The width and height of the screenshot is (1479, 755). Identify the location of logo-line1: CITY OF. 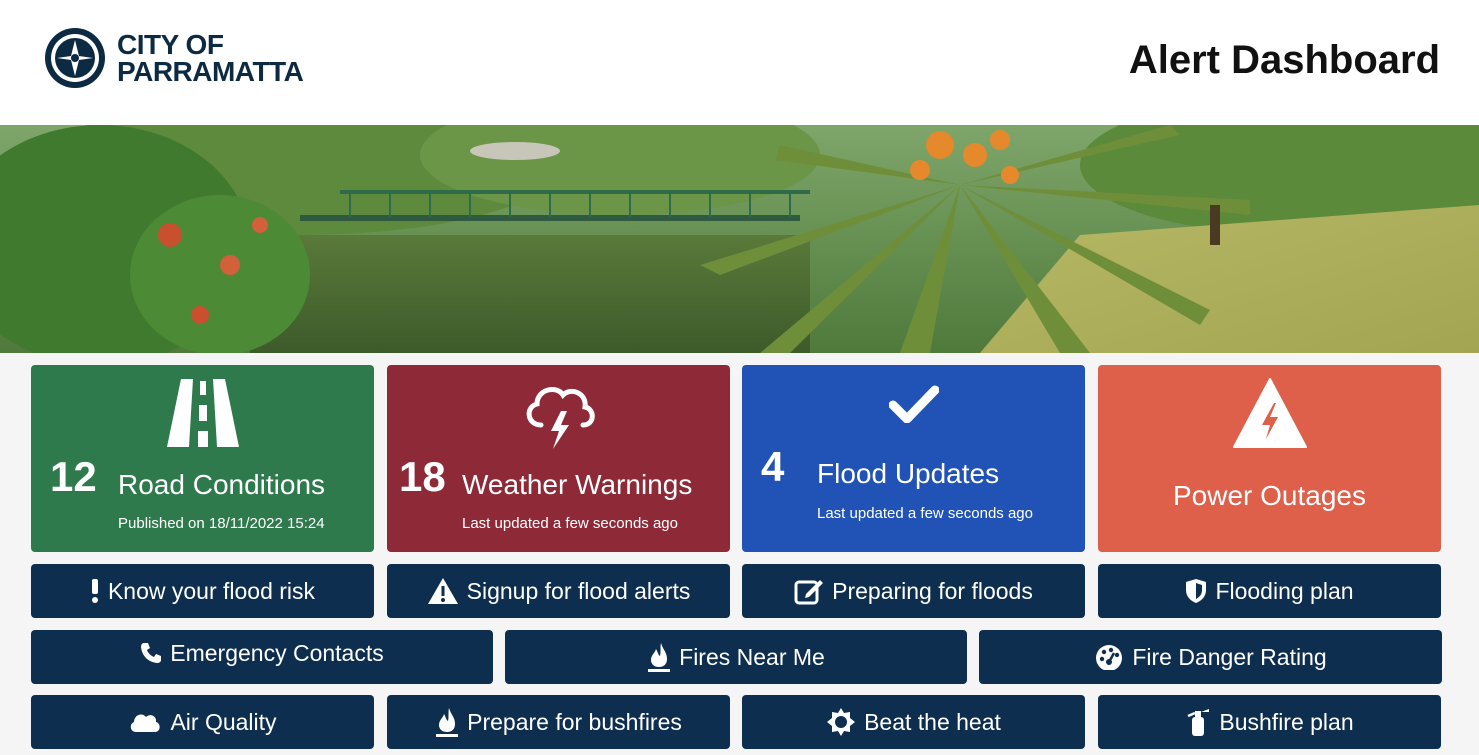
(170, 44).